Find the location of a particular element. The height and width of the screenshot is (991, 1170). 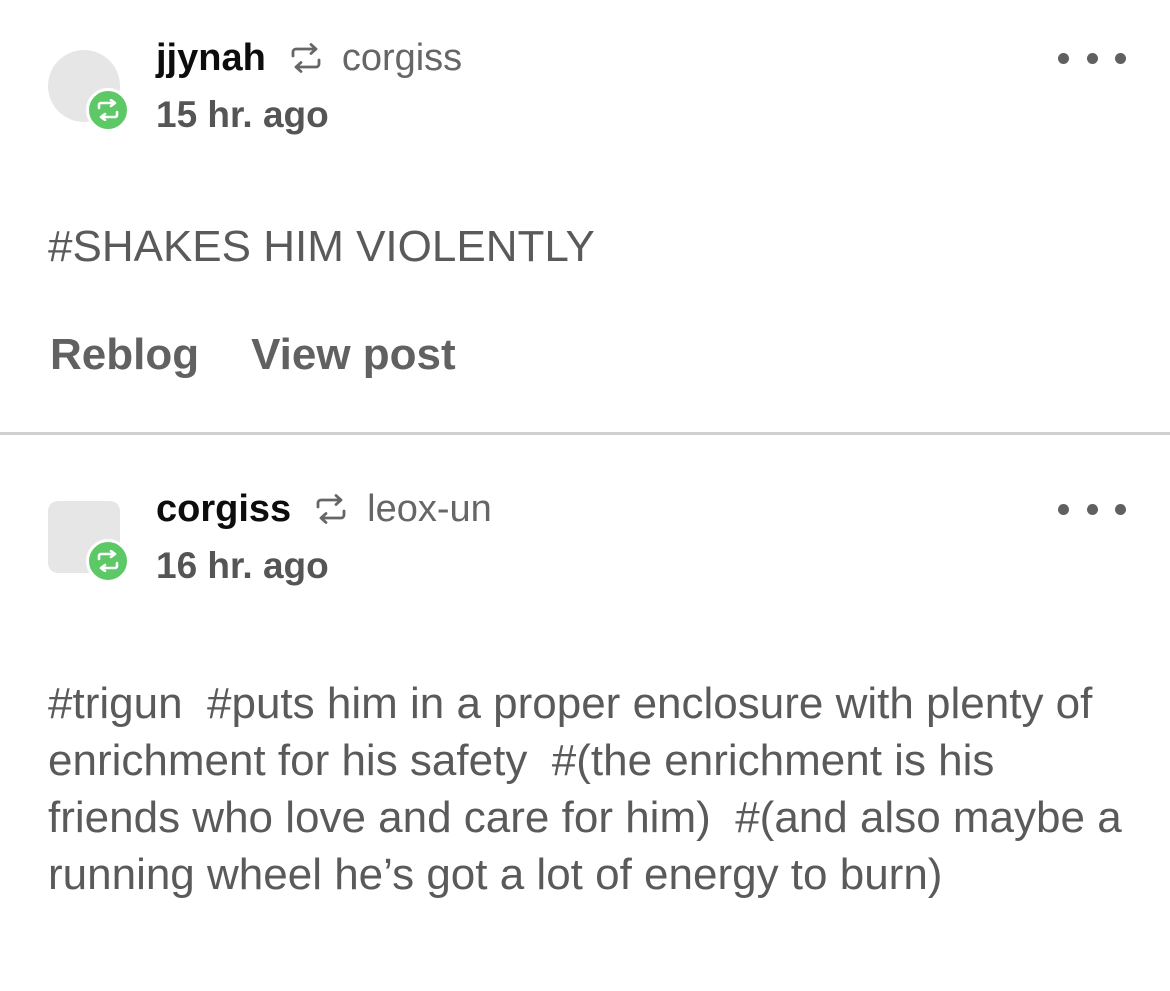

username-link: corgiss is located at coordinates (223, 509).